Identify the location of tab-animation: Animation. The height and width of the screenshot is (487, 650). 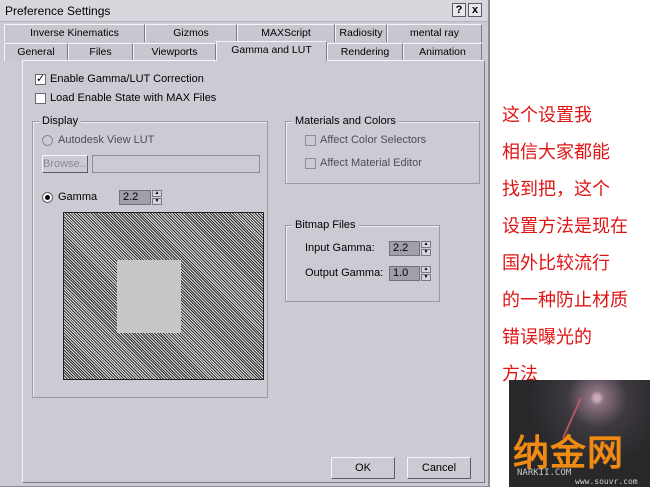
(442, 52).